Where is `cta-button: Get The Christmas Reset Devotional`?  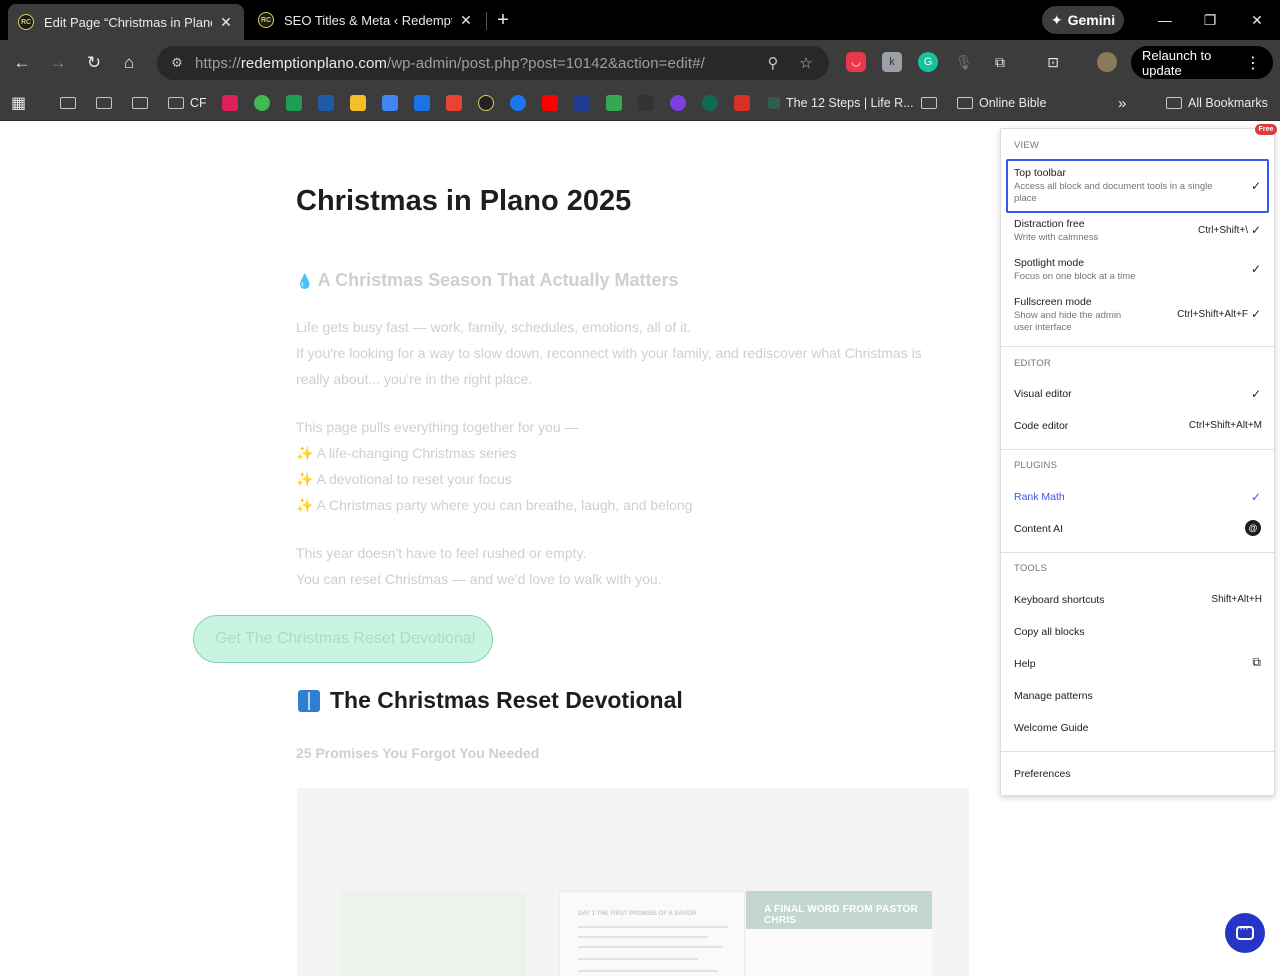 cta-button: Get The Christmas Reset Devotional is located at coordinates (343, 639).